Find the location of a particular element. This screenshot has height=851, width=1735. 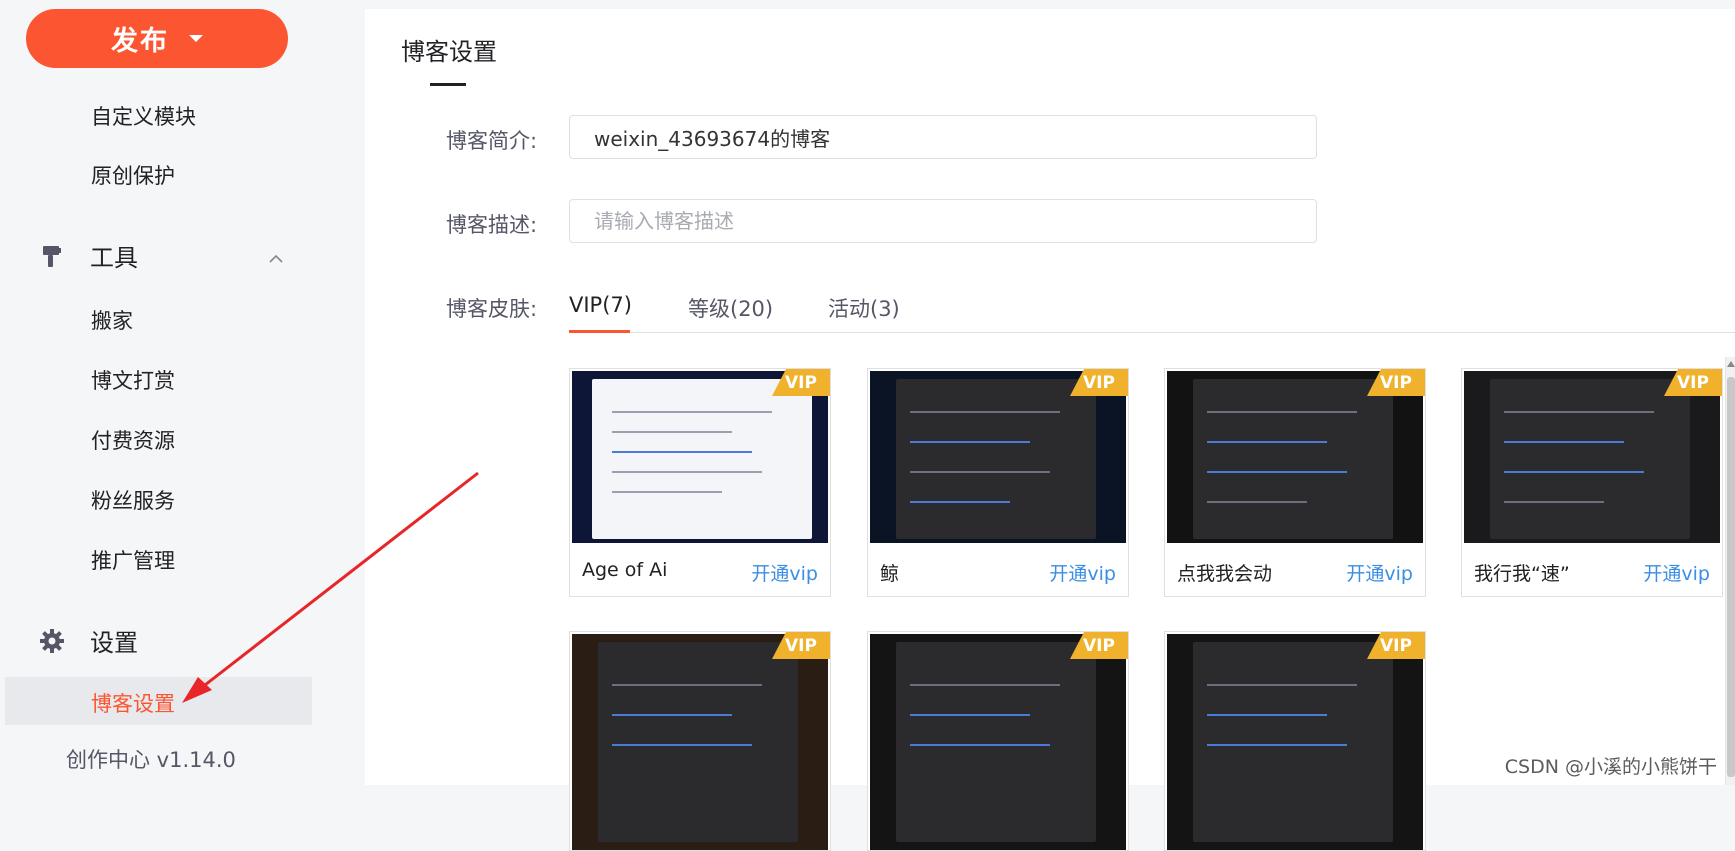

caret-down-icon is located at coordinates (196, 38).